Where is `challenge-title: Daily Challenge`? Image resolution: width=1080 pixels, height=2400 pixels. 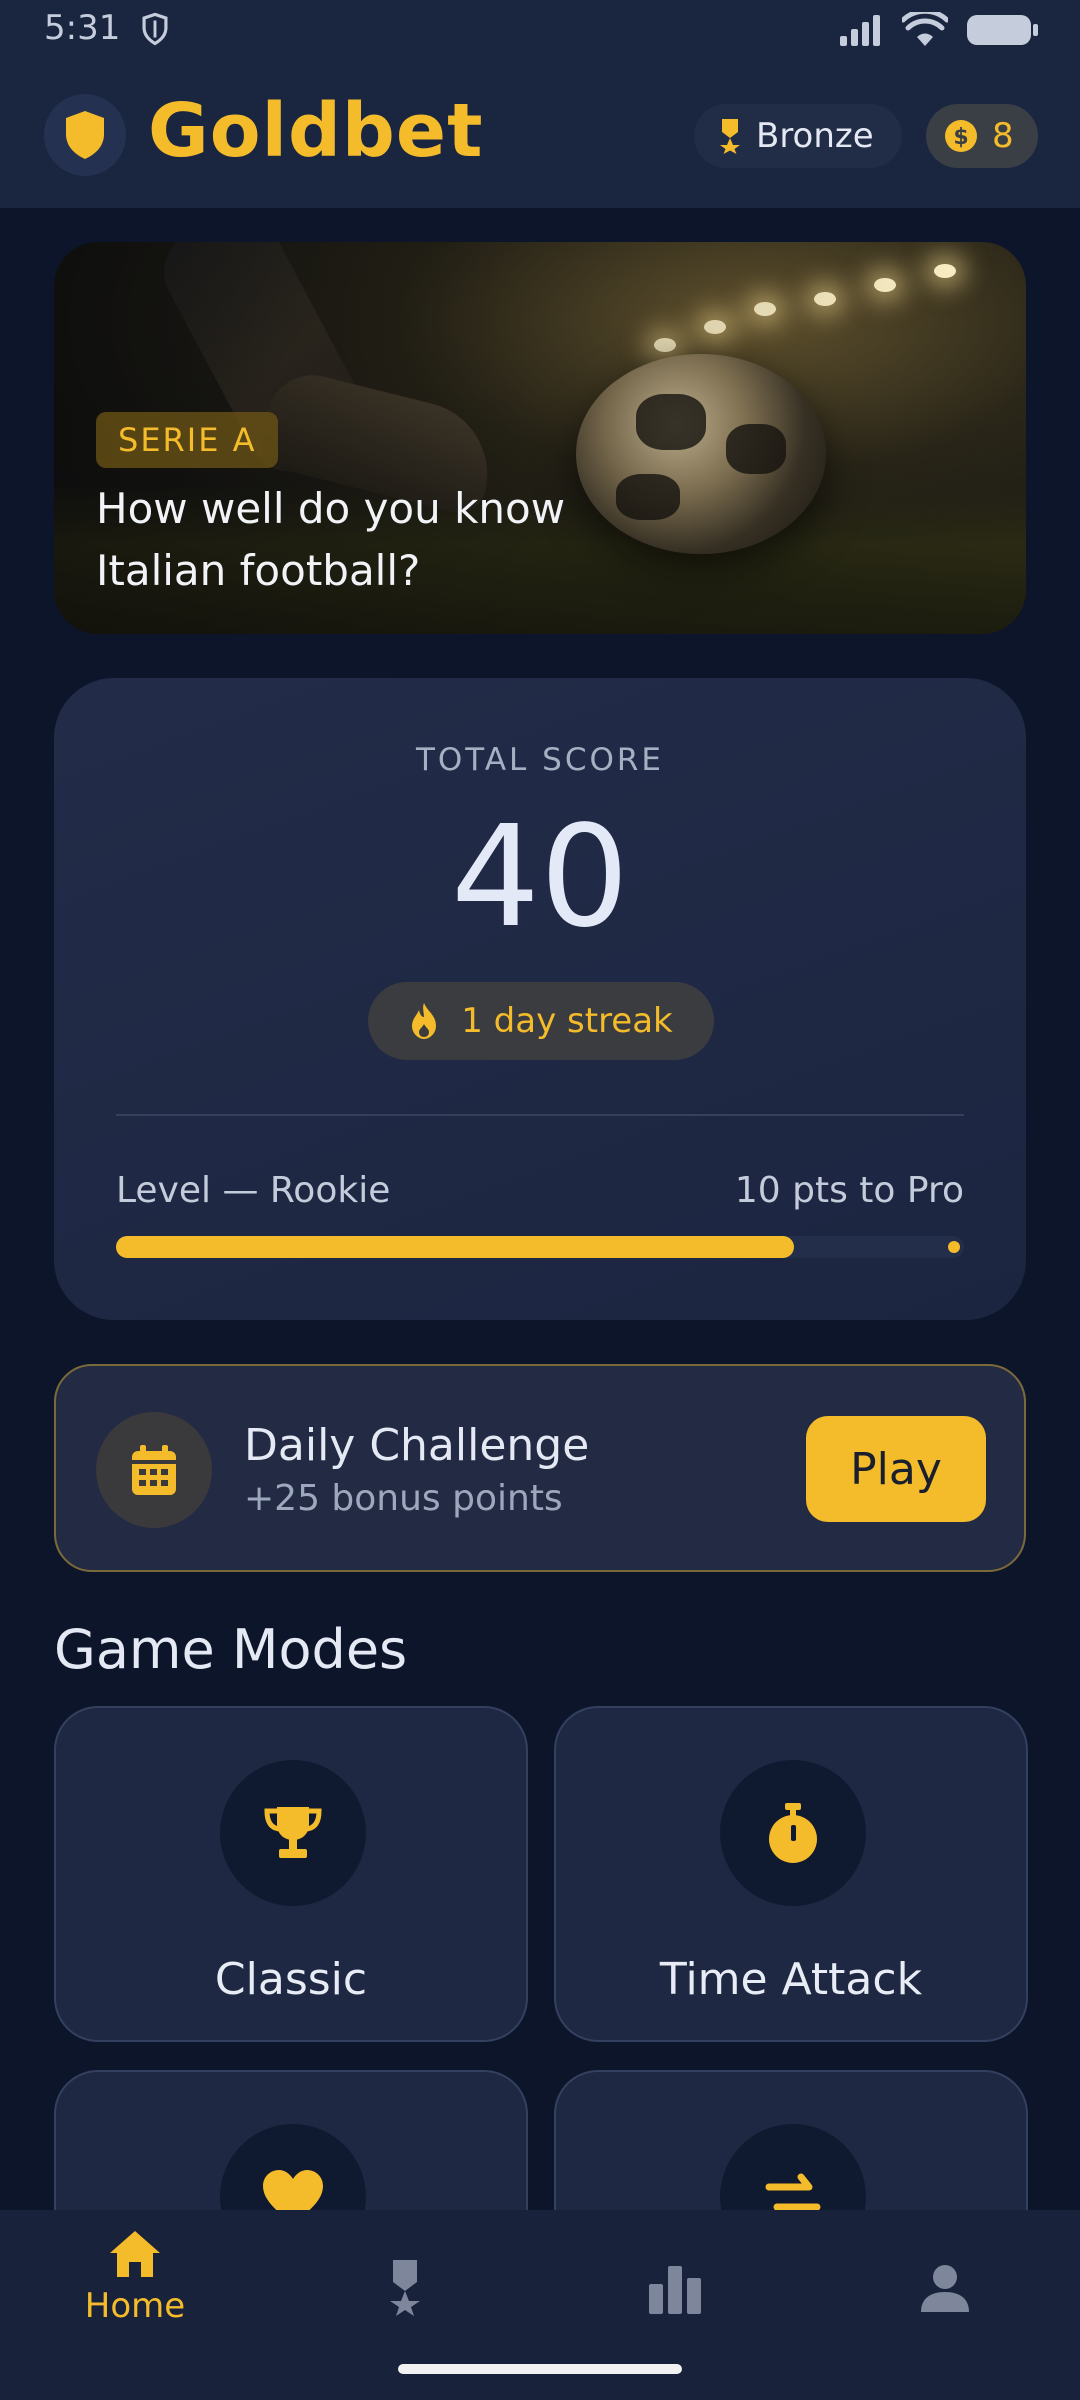 challenge-title: Daily Challenge is located at coordinates (417, 1445).